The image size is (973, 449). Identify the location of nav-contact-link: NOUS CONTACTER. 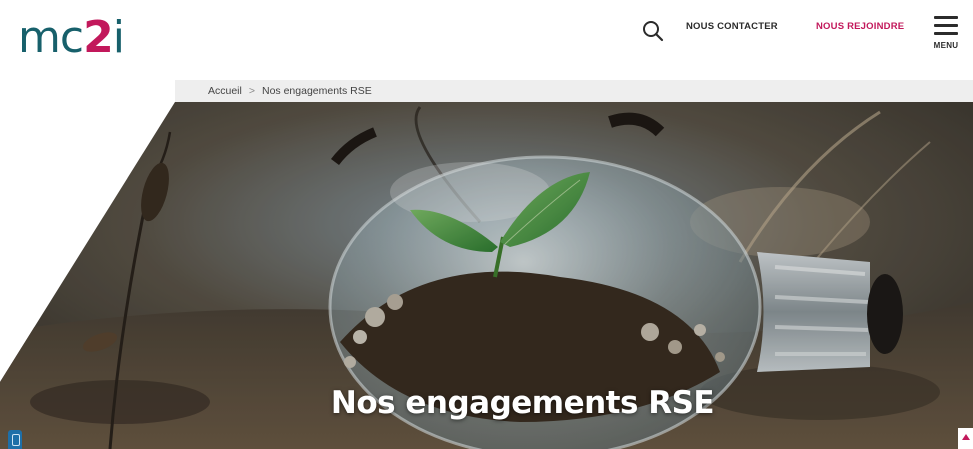
(732, 27).